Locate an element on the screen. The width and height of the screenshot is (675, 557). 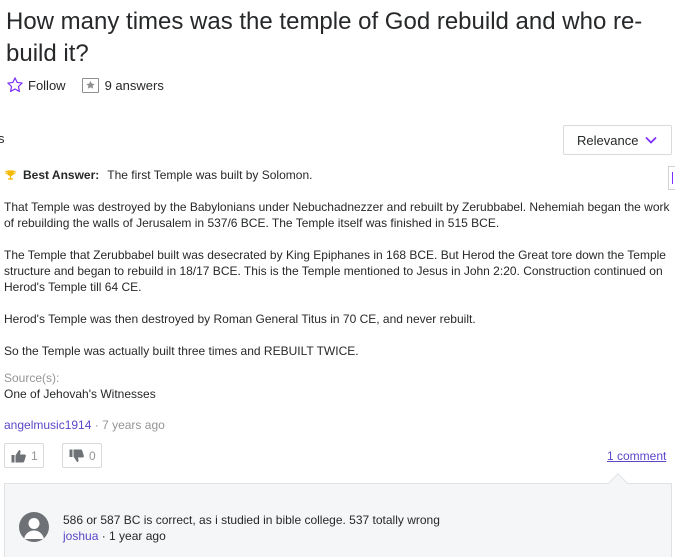
comments-link: 1 comment is located at coordinates (636, 456).